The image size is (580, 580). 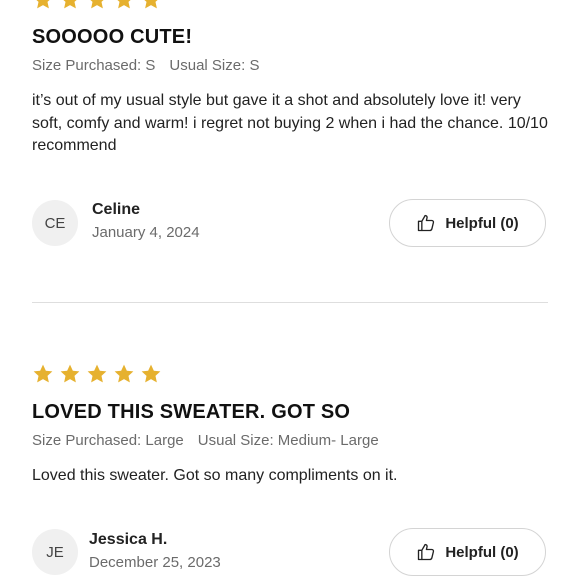 I want to click on usual-size: Usual Size: Medium- Large, so click(x=288, y=440).